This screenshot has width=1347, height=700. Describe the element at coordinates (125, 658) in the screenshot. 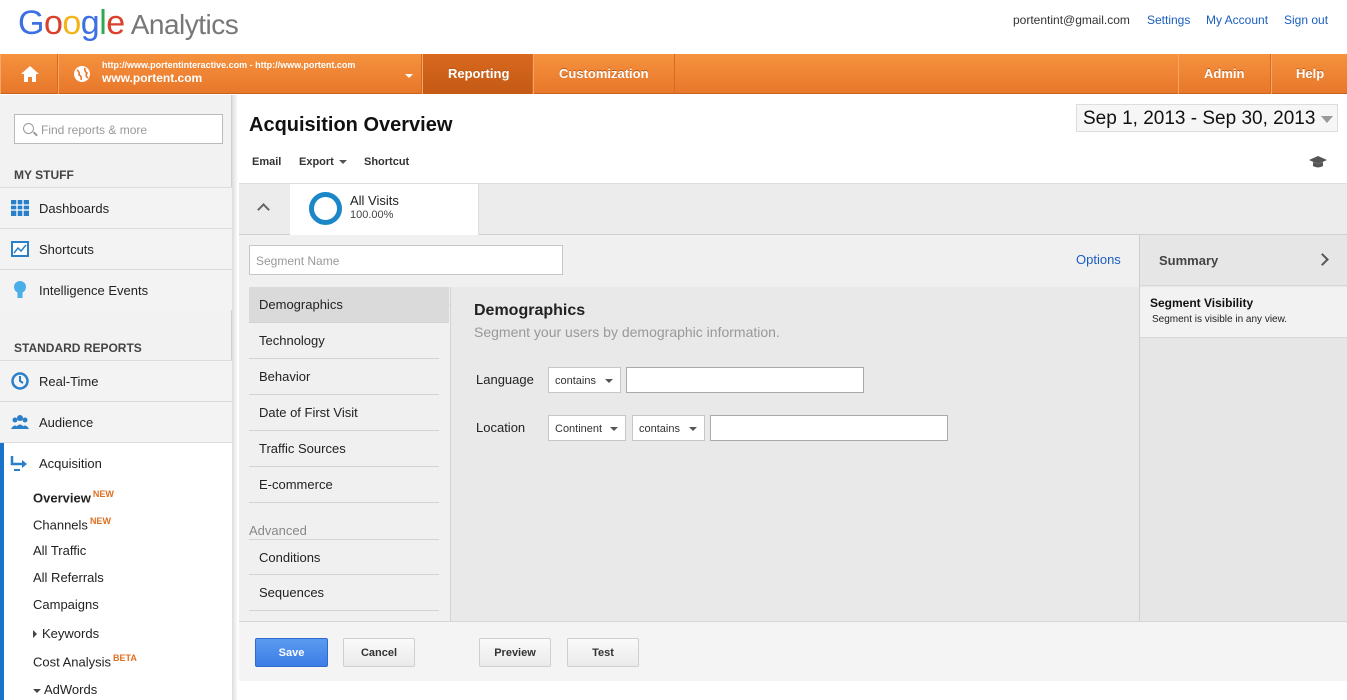

I see `beta-badge: BETA` at that location.